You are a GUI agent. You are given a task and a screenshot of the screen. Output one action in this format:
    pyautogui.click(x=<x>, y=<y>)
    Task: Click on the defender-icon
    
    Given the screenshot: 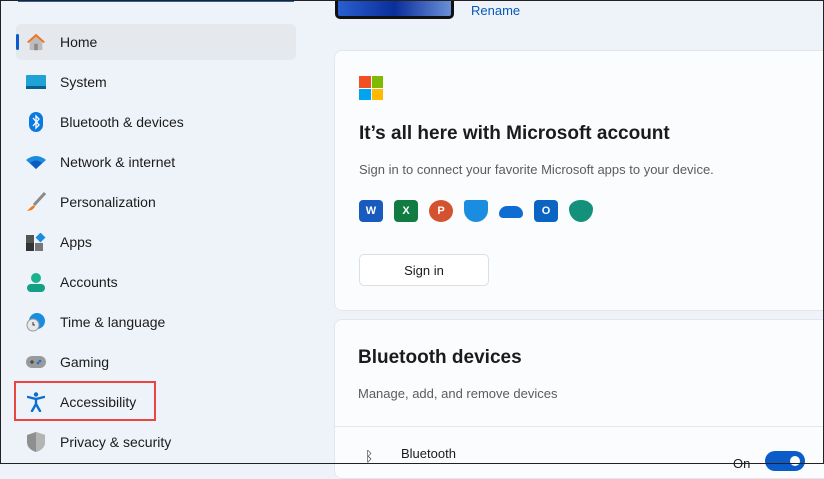 What is the action you would take?
    pyautogui.click(x=476, y=211)
    